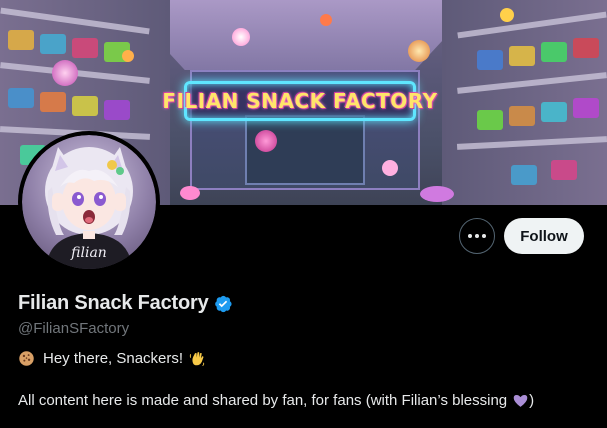 The image size is (607, 428). I want to click on waving-hand-icon, so click(197, 359).